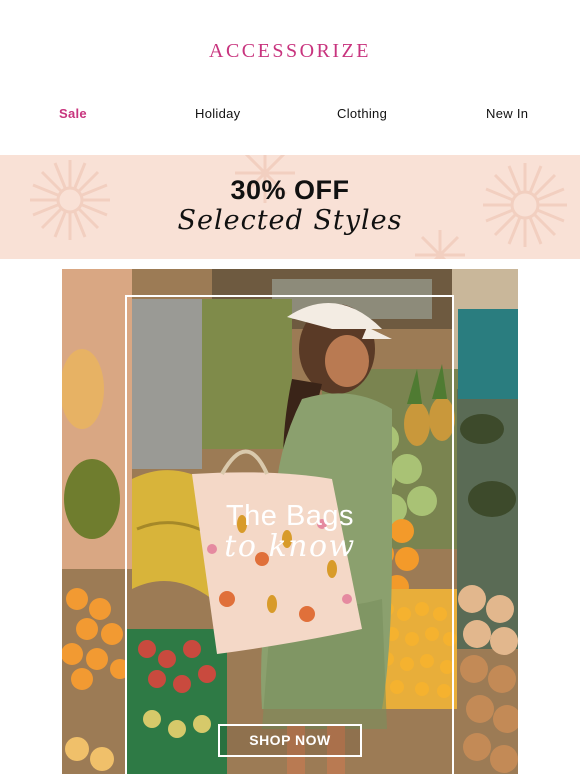 The width and height of the screenshot is (580, 774). What do you see at coordinates (290, 190) in the screenshot?
I see `promo-headline: 30% OFF` at bounding box center [290, 190].